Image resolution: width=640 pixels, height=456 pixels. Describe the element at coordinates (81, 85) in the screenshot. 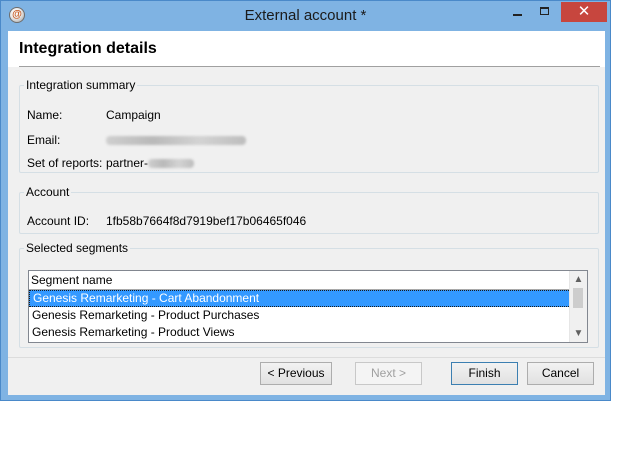

I see `integration-summary-legend: Integration summary` at that location.